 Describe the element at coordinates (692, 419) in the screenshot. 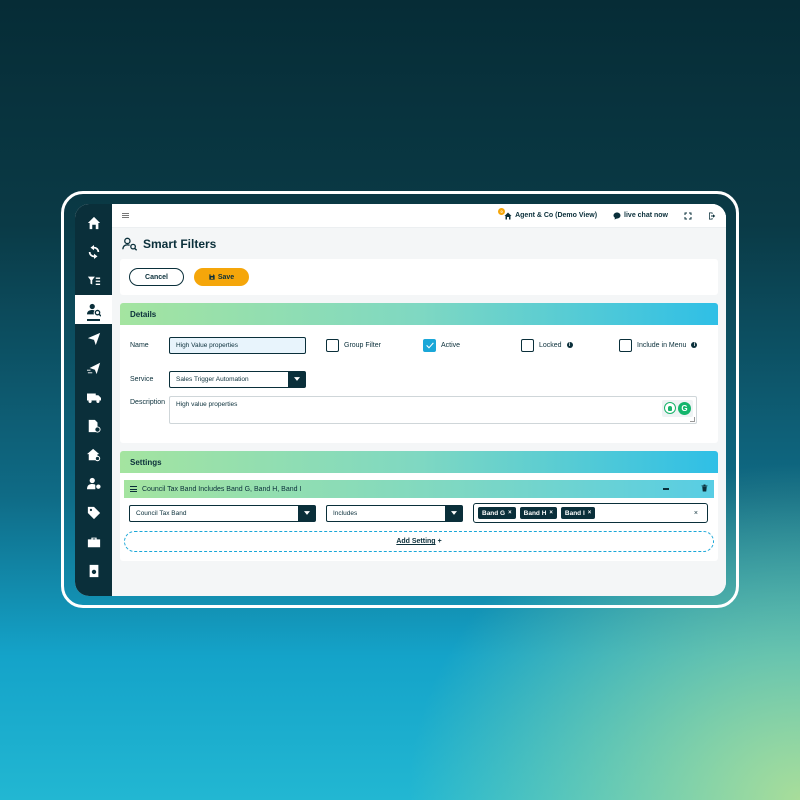

I see `resize-handle` at that location.